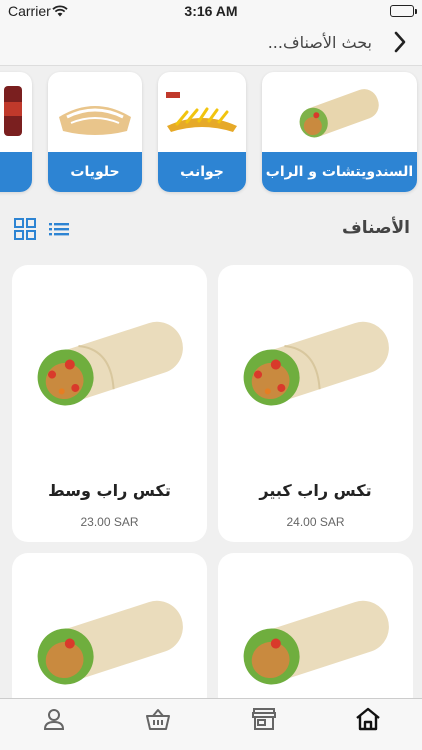 This screenshot has height=750, width=422. I want to click on store-icon, so click(264, 721).